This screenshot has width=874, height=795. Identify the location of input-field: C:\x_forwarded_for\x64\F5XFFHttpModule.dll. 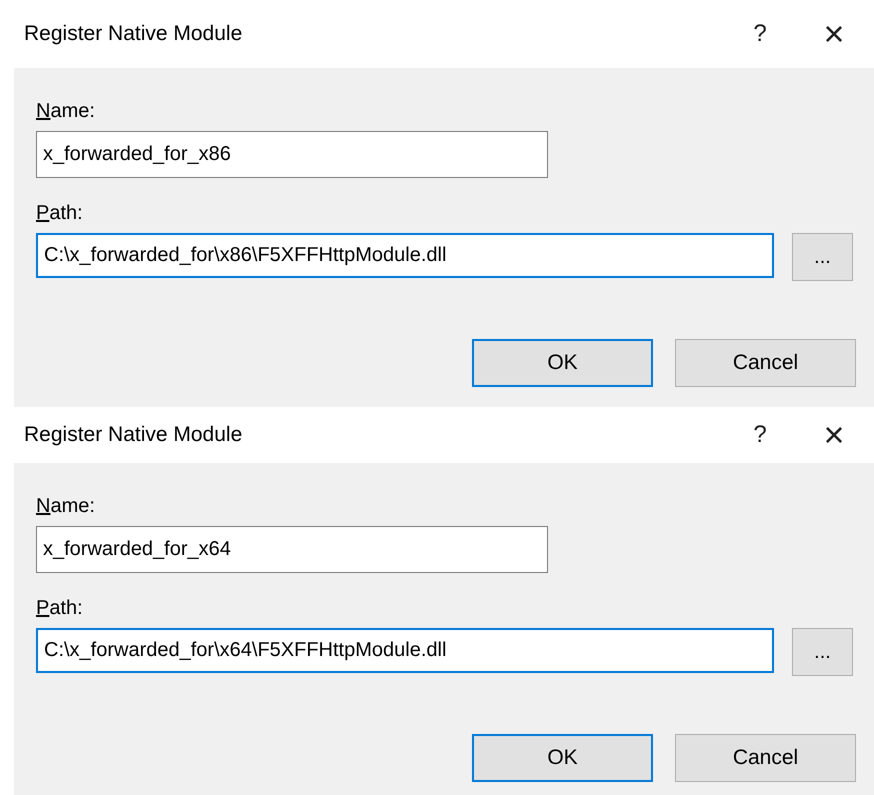
(405, 650).